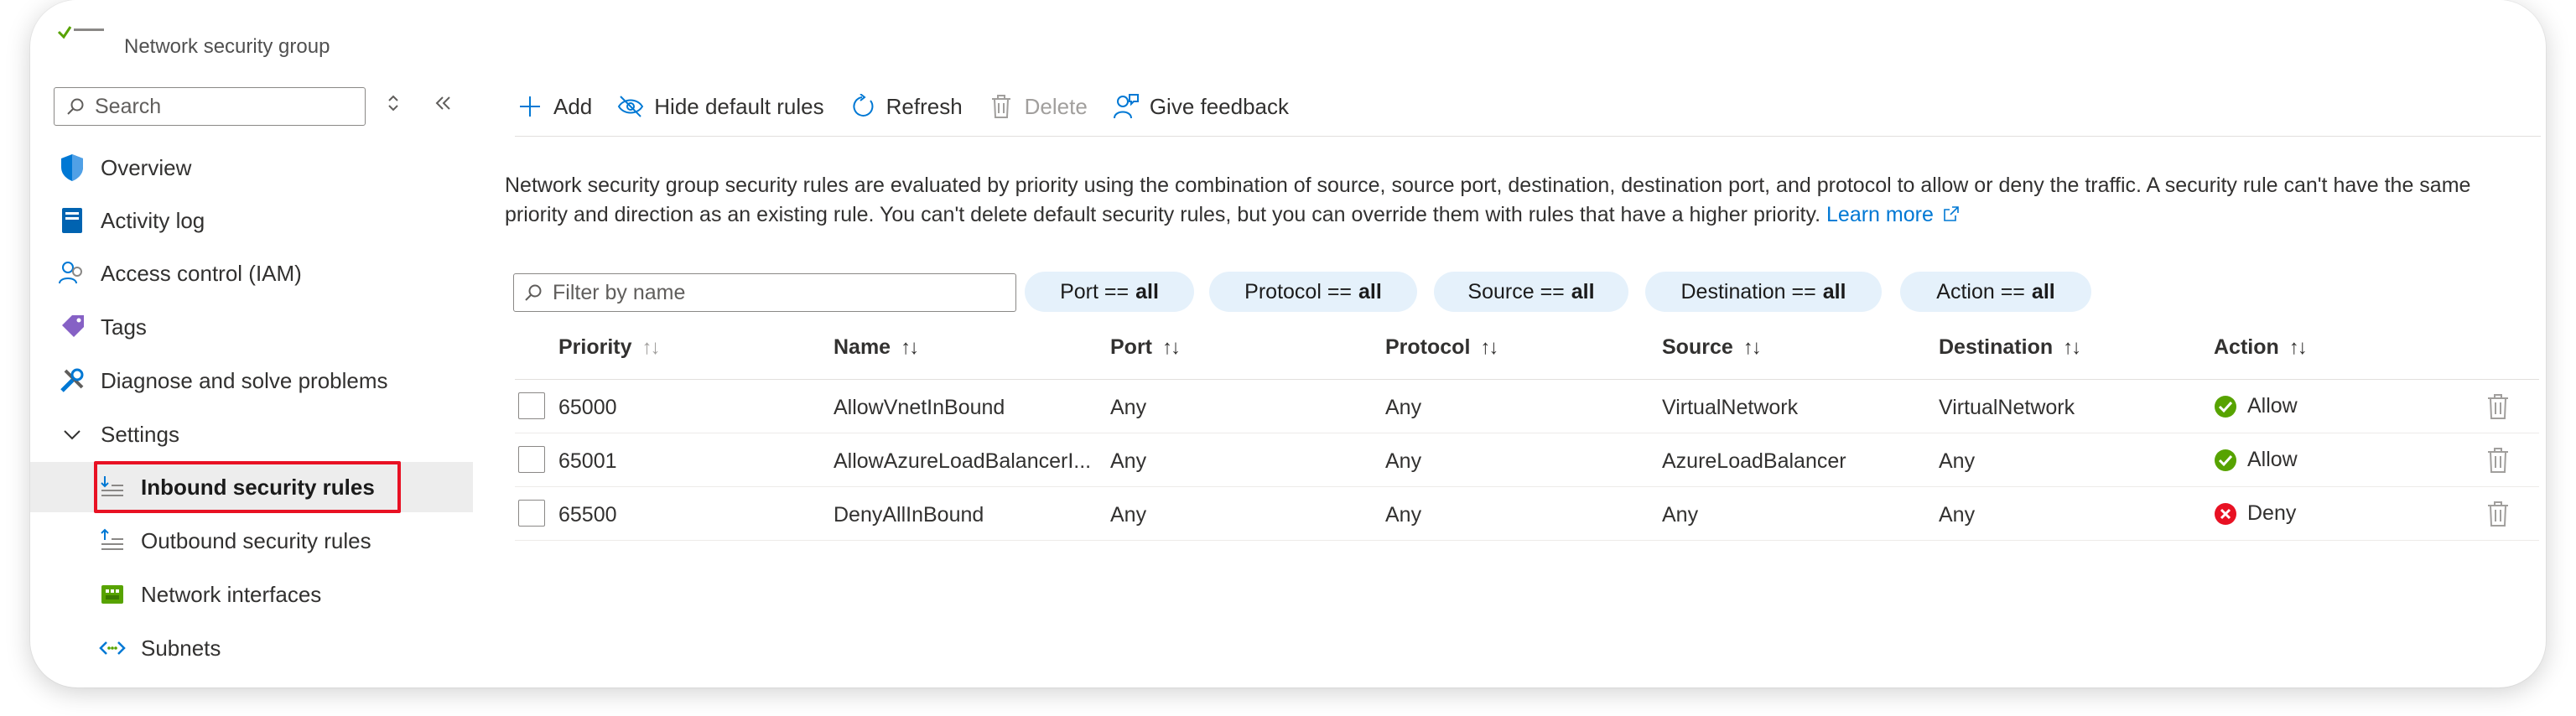  I want to click on filter-placeholder: Filter by name, so click(619, 292).